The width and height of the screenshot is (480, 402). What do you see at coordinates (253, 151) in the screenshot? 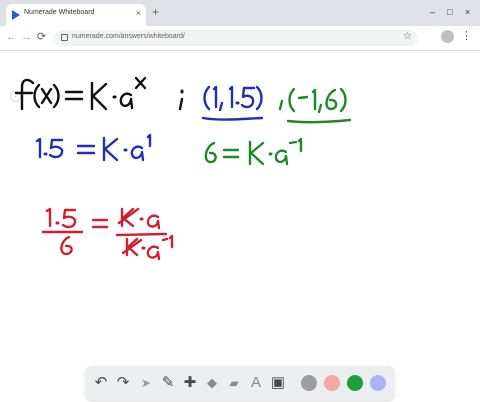
I see `handwritten-equation-green` at bounding box center [253, 151].